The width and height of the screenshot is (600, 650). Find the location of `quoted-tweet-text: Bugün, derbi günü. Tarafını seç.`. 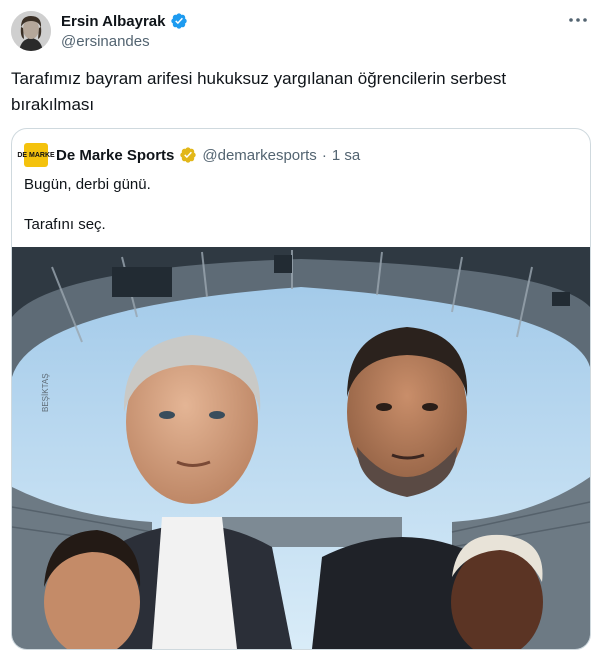

quoted-tweet-text: Bugün, derbi günü. Tarafını seç. is located at coordinates (87, 205).